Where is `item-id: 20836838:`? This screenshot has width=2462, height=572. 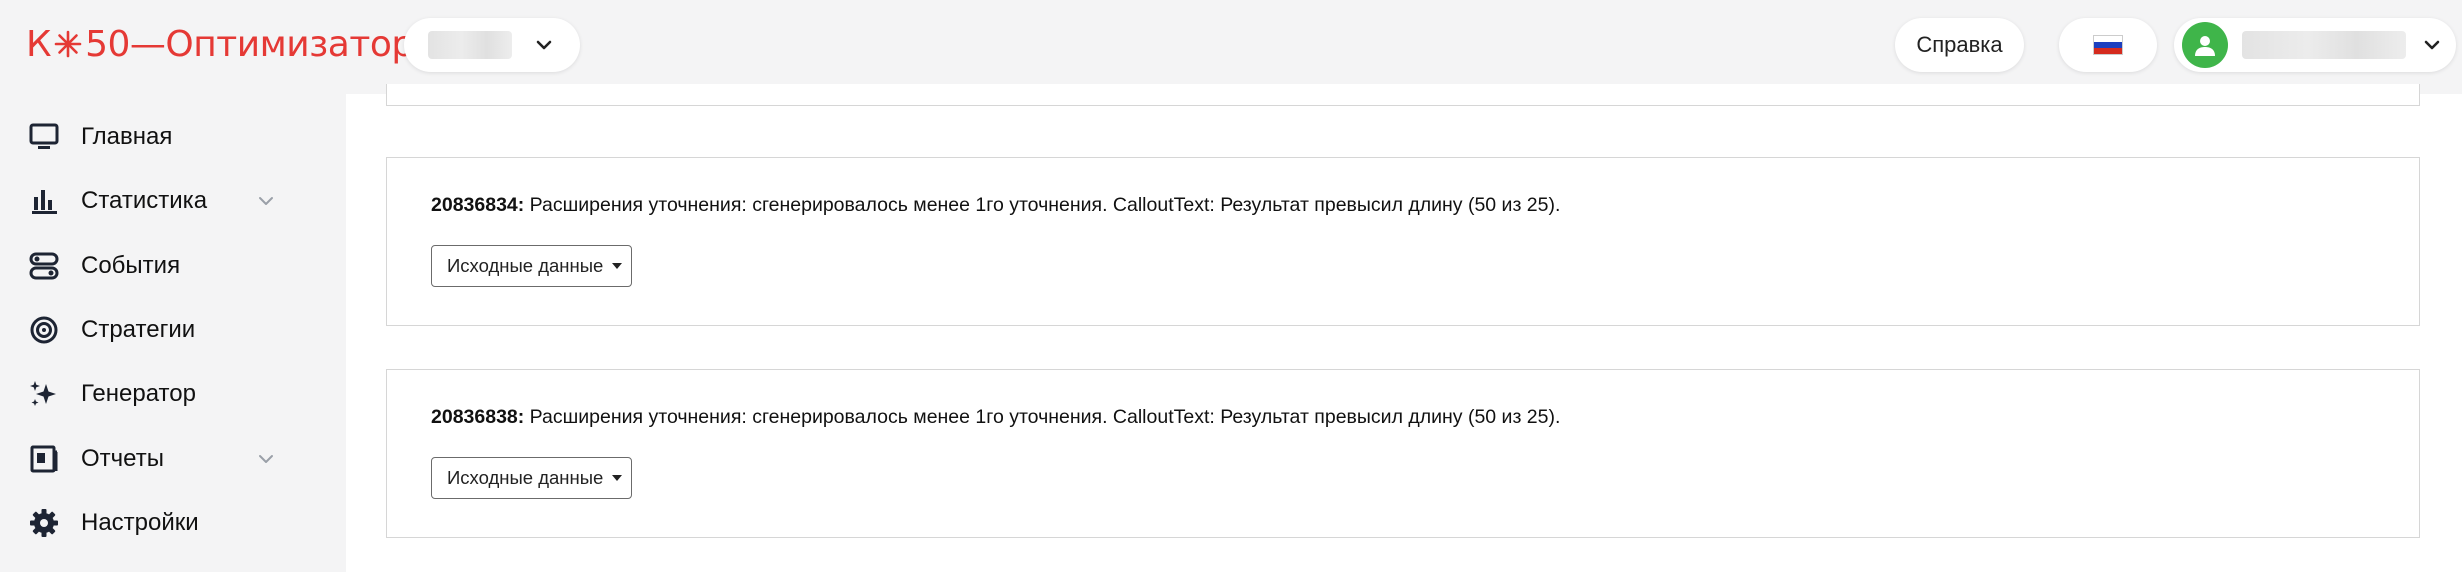
item-id: 20836838: is located at coordinates (478, 417).